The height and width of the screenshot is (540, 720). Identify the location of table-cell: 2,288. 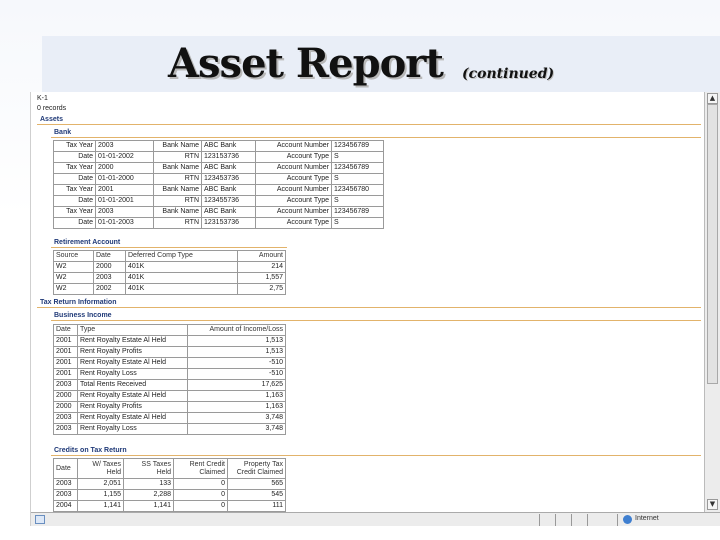
(148, 495).